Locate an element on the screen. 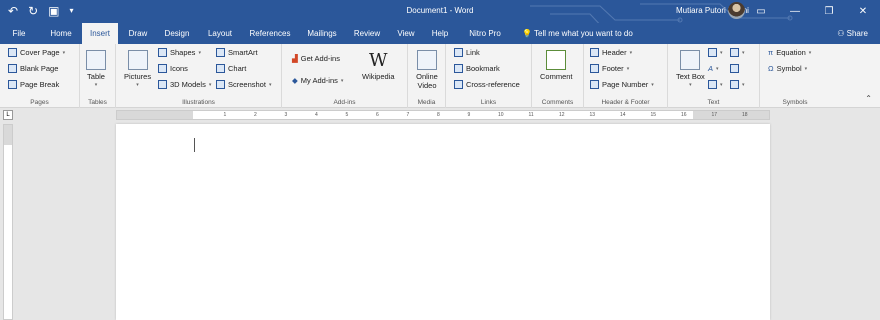  comment-button: Comment is located at coordinates (556, 65).